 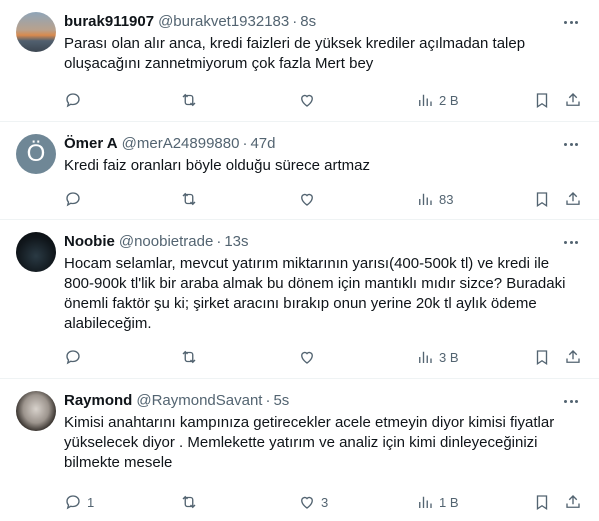 What do you see at coordinates (446, 199) in the screenshot?
I see `view-count: 83` at bounding box center [446, 199].